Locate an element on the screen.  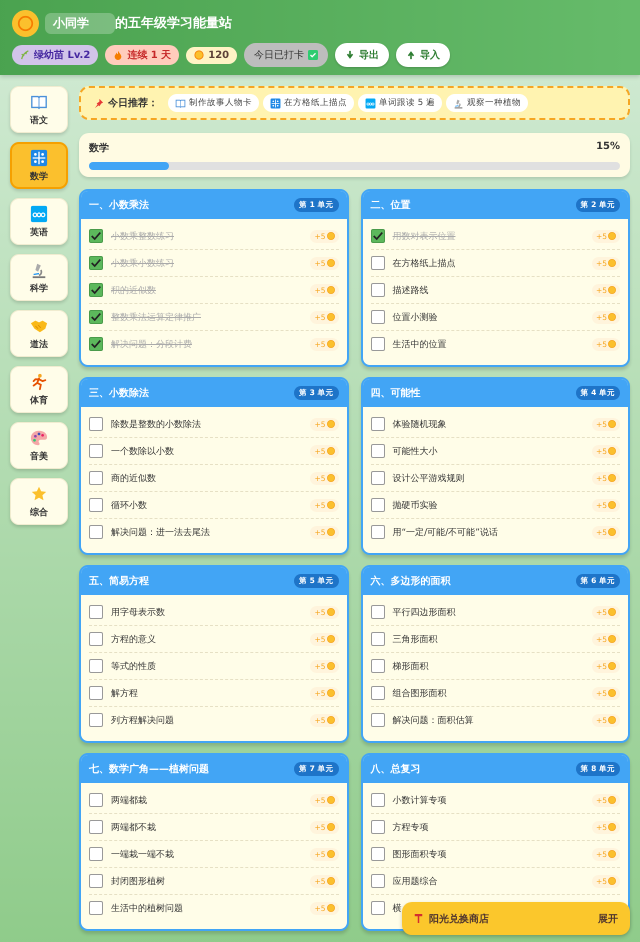
task-label: 可能性大小 is located at coordinates (415, 452).